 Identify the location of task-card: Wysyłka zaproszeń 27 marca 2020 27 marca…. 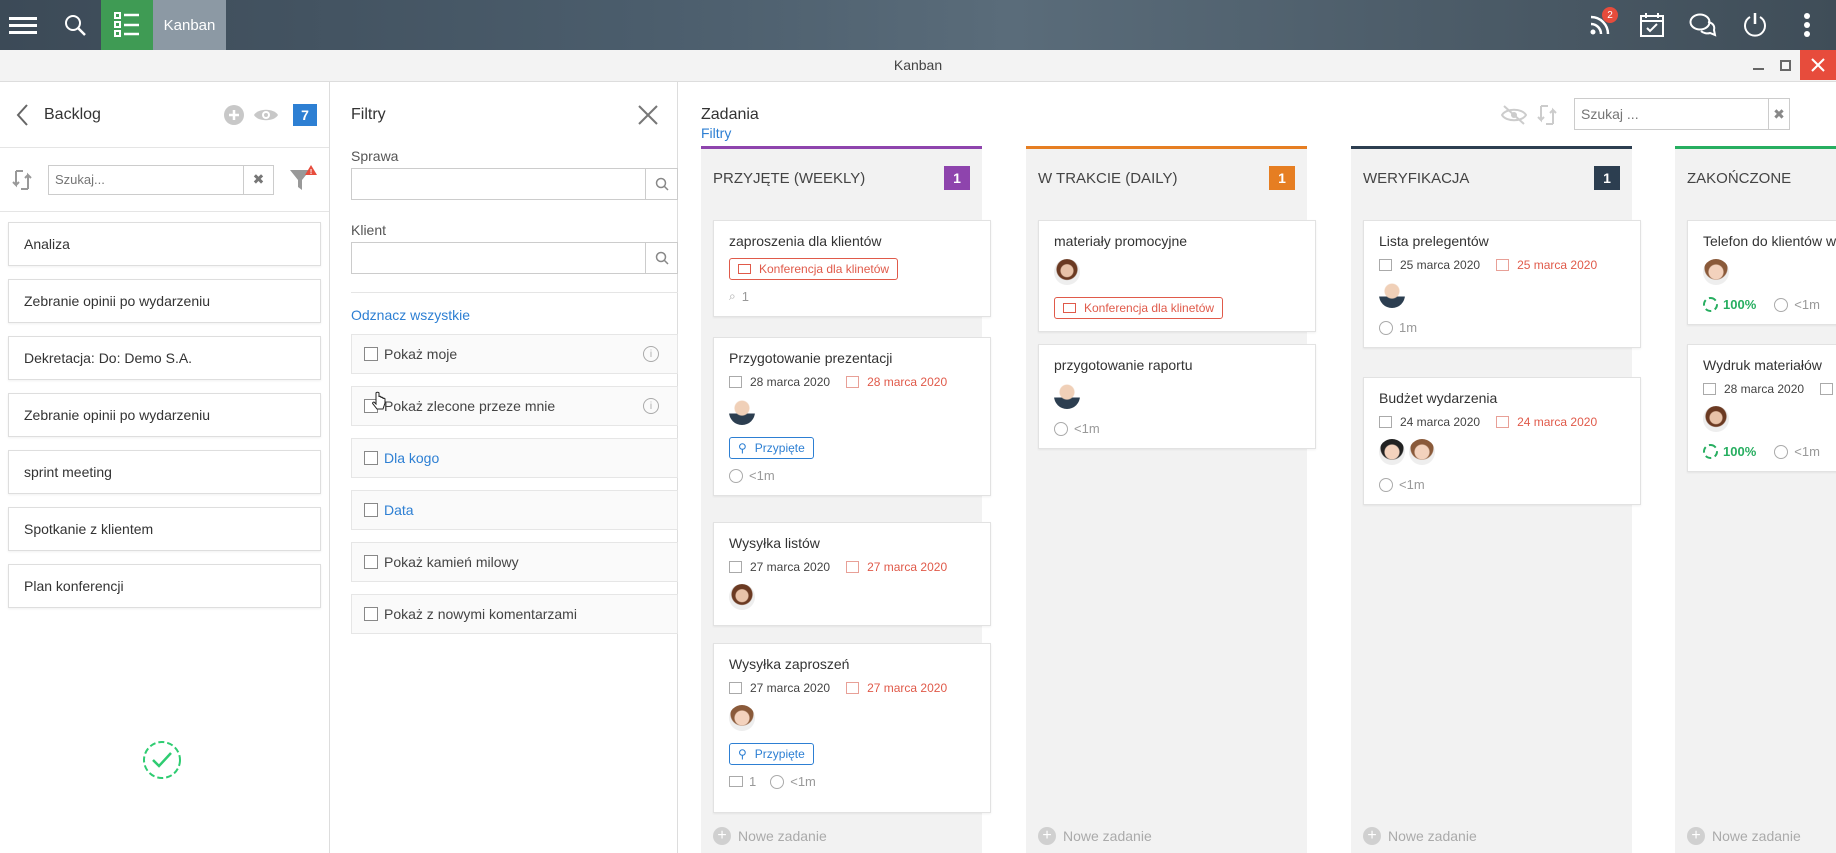
(852, 728).